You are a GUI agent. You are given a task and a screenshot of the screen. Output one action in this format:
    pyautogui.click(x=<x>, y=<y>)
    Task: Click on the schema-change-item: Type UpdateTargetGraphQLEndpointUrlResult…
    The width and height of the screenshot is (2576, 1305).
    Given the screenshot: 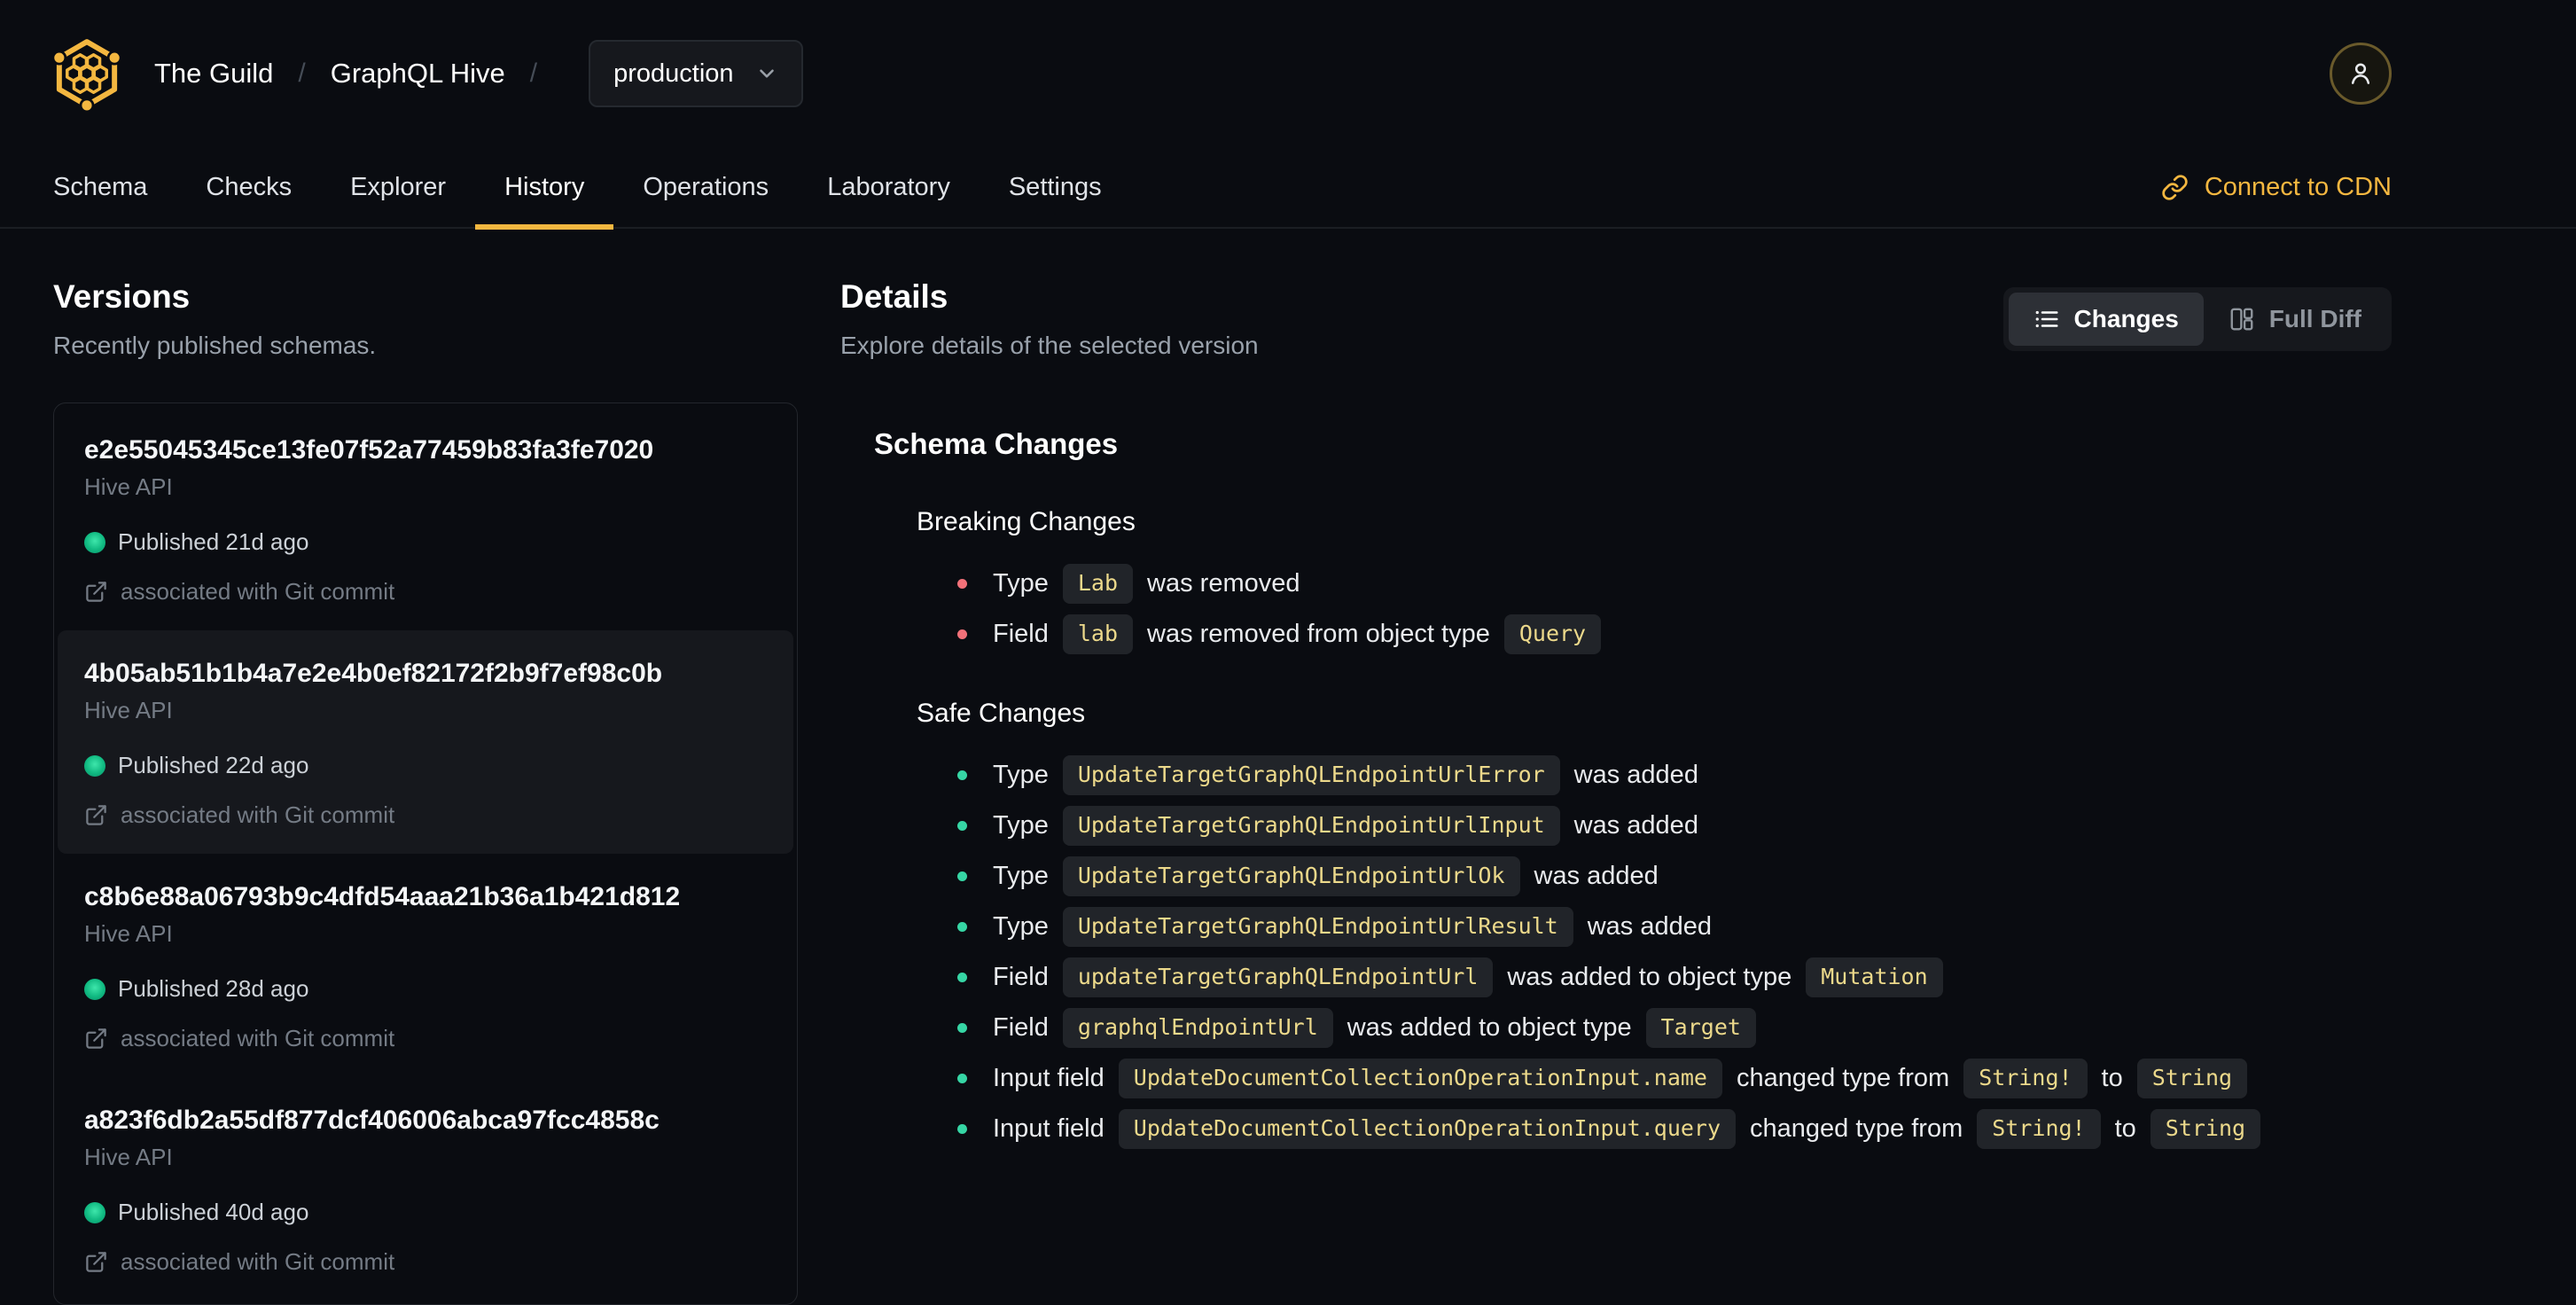 What is the action you would take?
    pyautogui.click(x=1674, y=927)
    